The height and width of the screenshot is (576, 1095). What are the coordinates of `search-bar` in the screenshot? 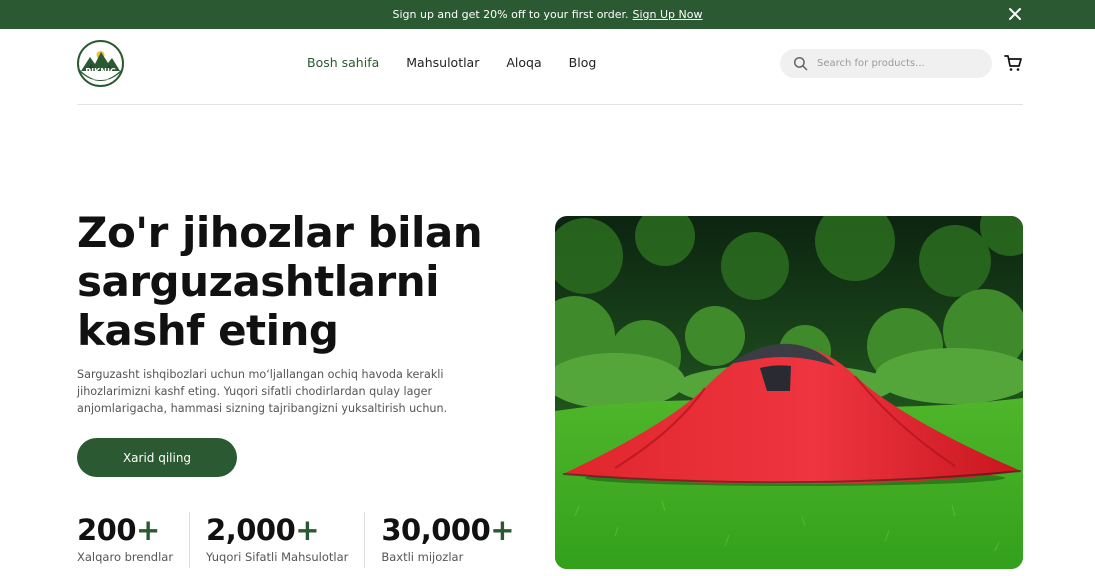 It's located at (886, 63).